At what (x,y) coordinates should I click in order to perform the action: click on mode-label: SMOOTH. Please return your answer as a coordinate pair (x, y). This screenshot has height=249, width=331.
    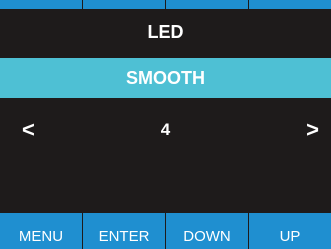
    Looking at the image, I should click on (165, 77).